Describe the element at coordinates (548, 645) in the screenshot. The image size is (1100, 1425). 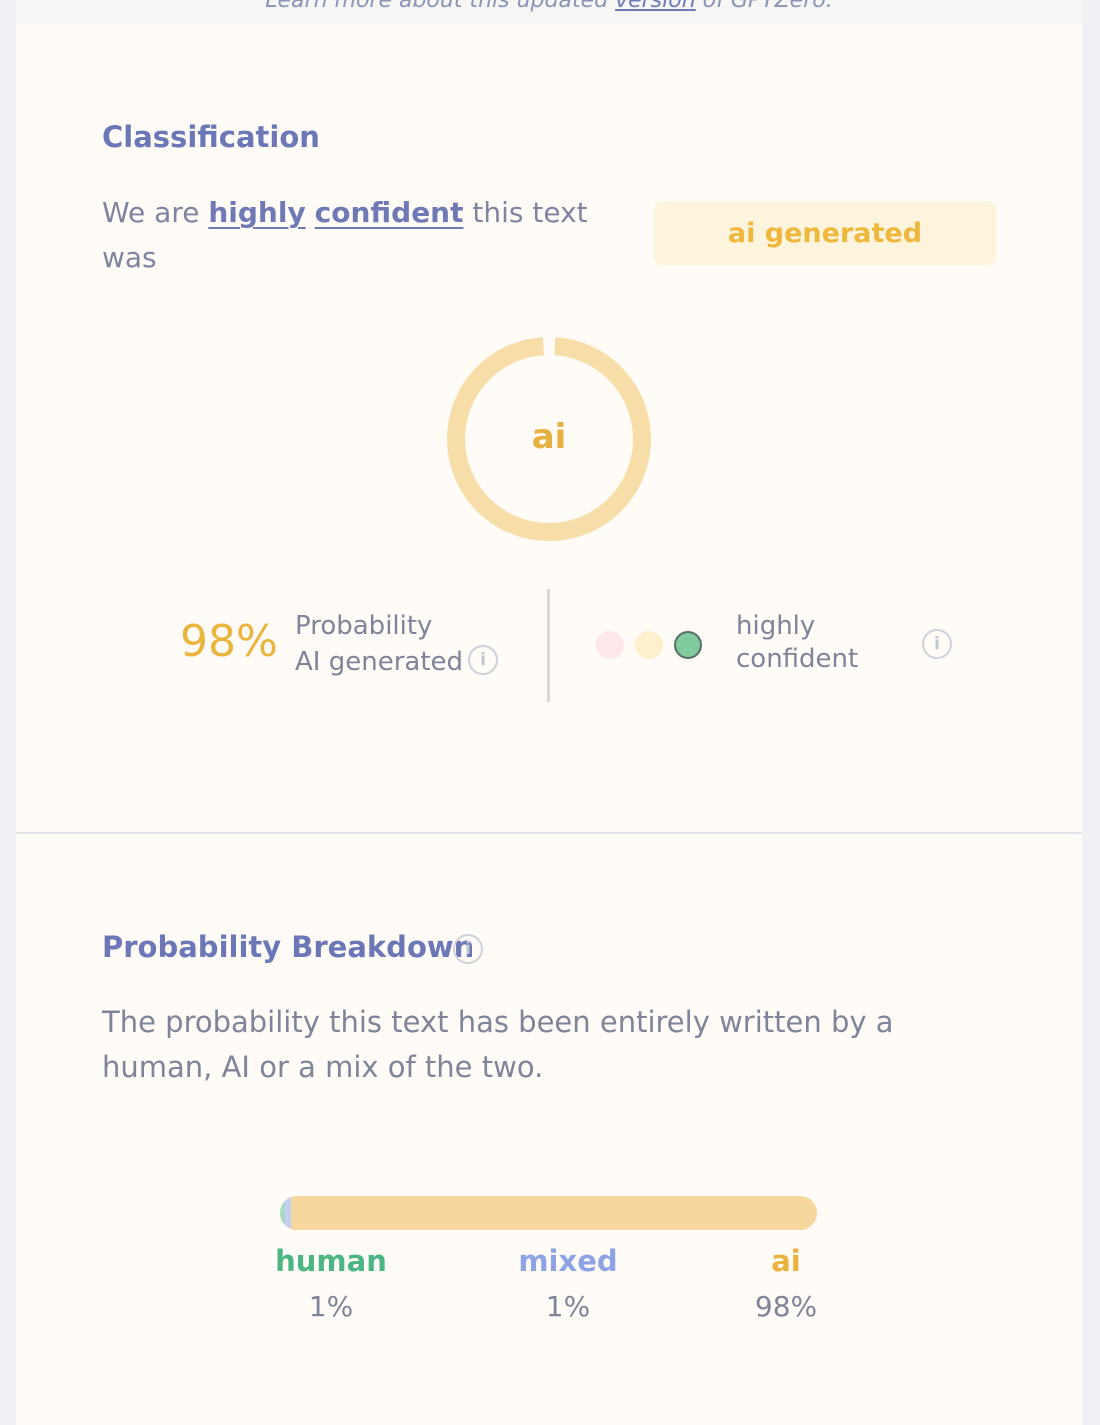
I see `stats-divider` at that location.